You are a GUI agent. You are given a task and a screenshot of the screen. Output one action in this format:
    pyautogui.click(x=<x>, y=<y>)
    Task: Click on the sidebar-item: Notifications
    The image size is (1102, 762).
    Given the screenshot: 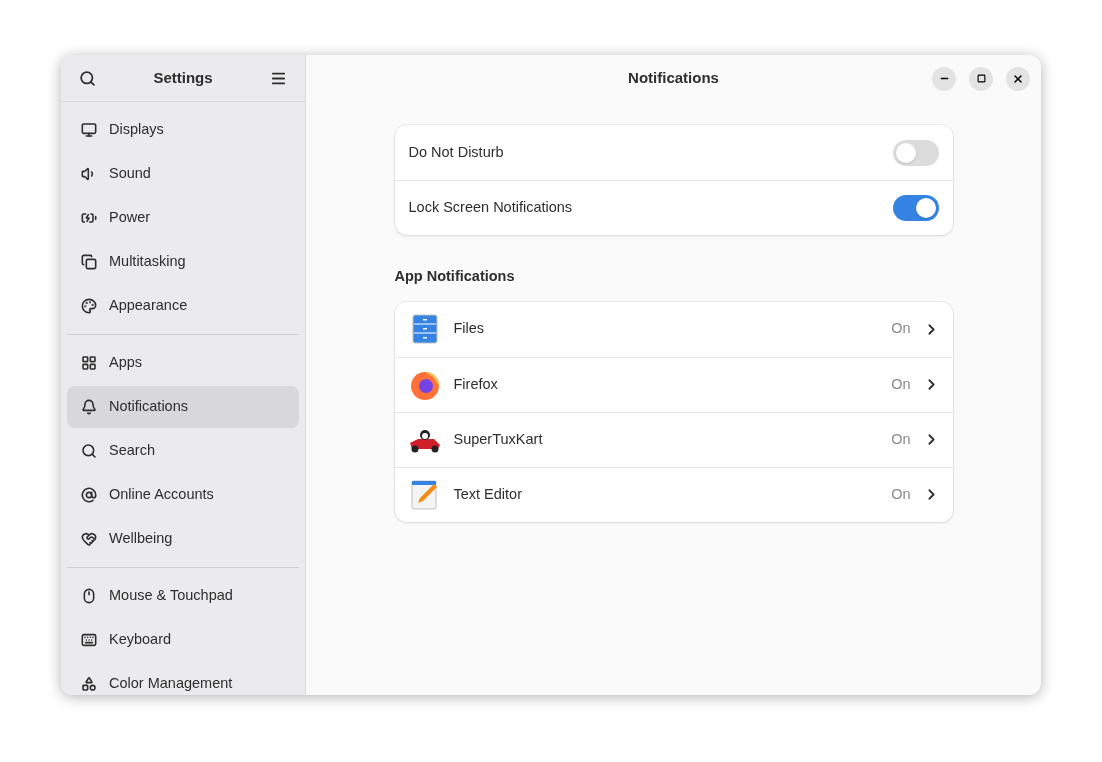 What is the action you would take?
    pyautogui.click(x=183, y=407)
    